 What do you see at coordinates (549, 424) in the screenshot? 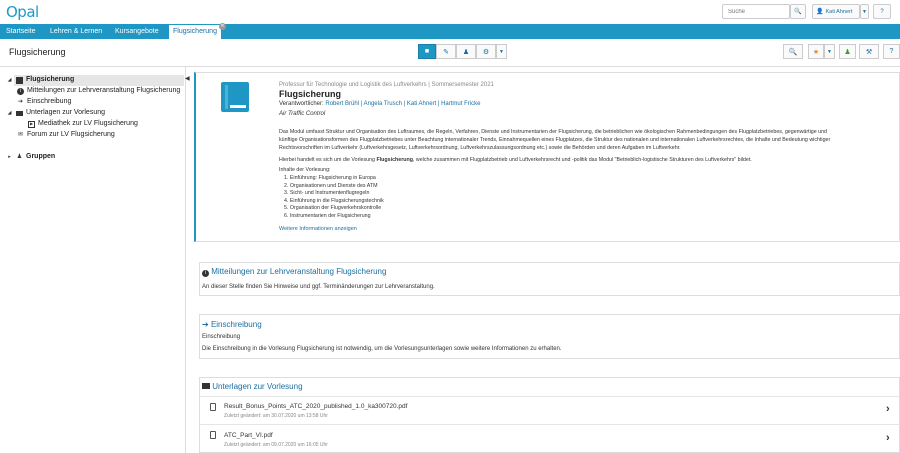
I see `divider` at bounding box center [549, 424].